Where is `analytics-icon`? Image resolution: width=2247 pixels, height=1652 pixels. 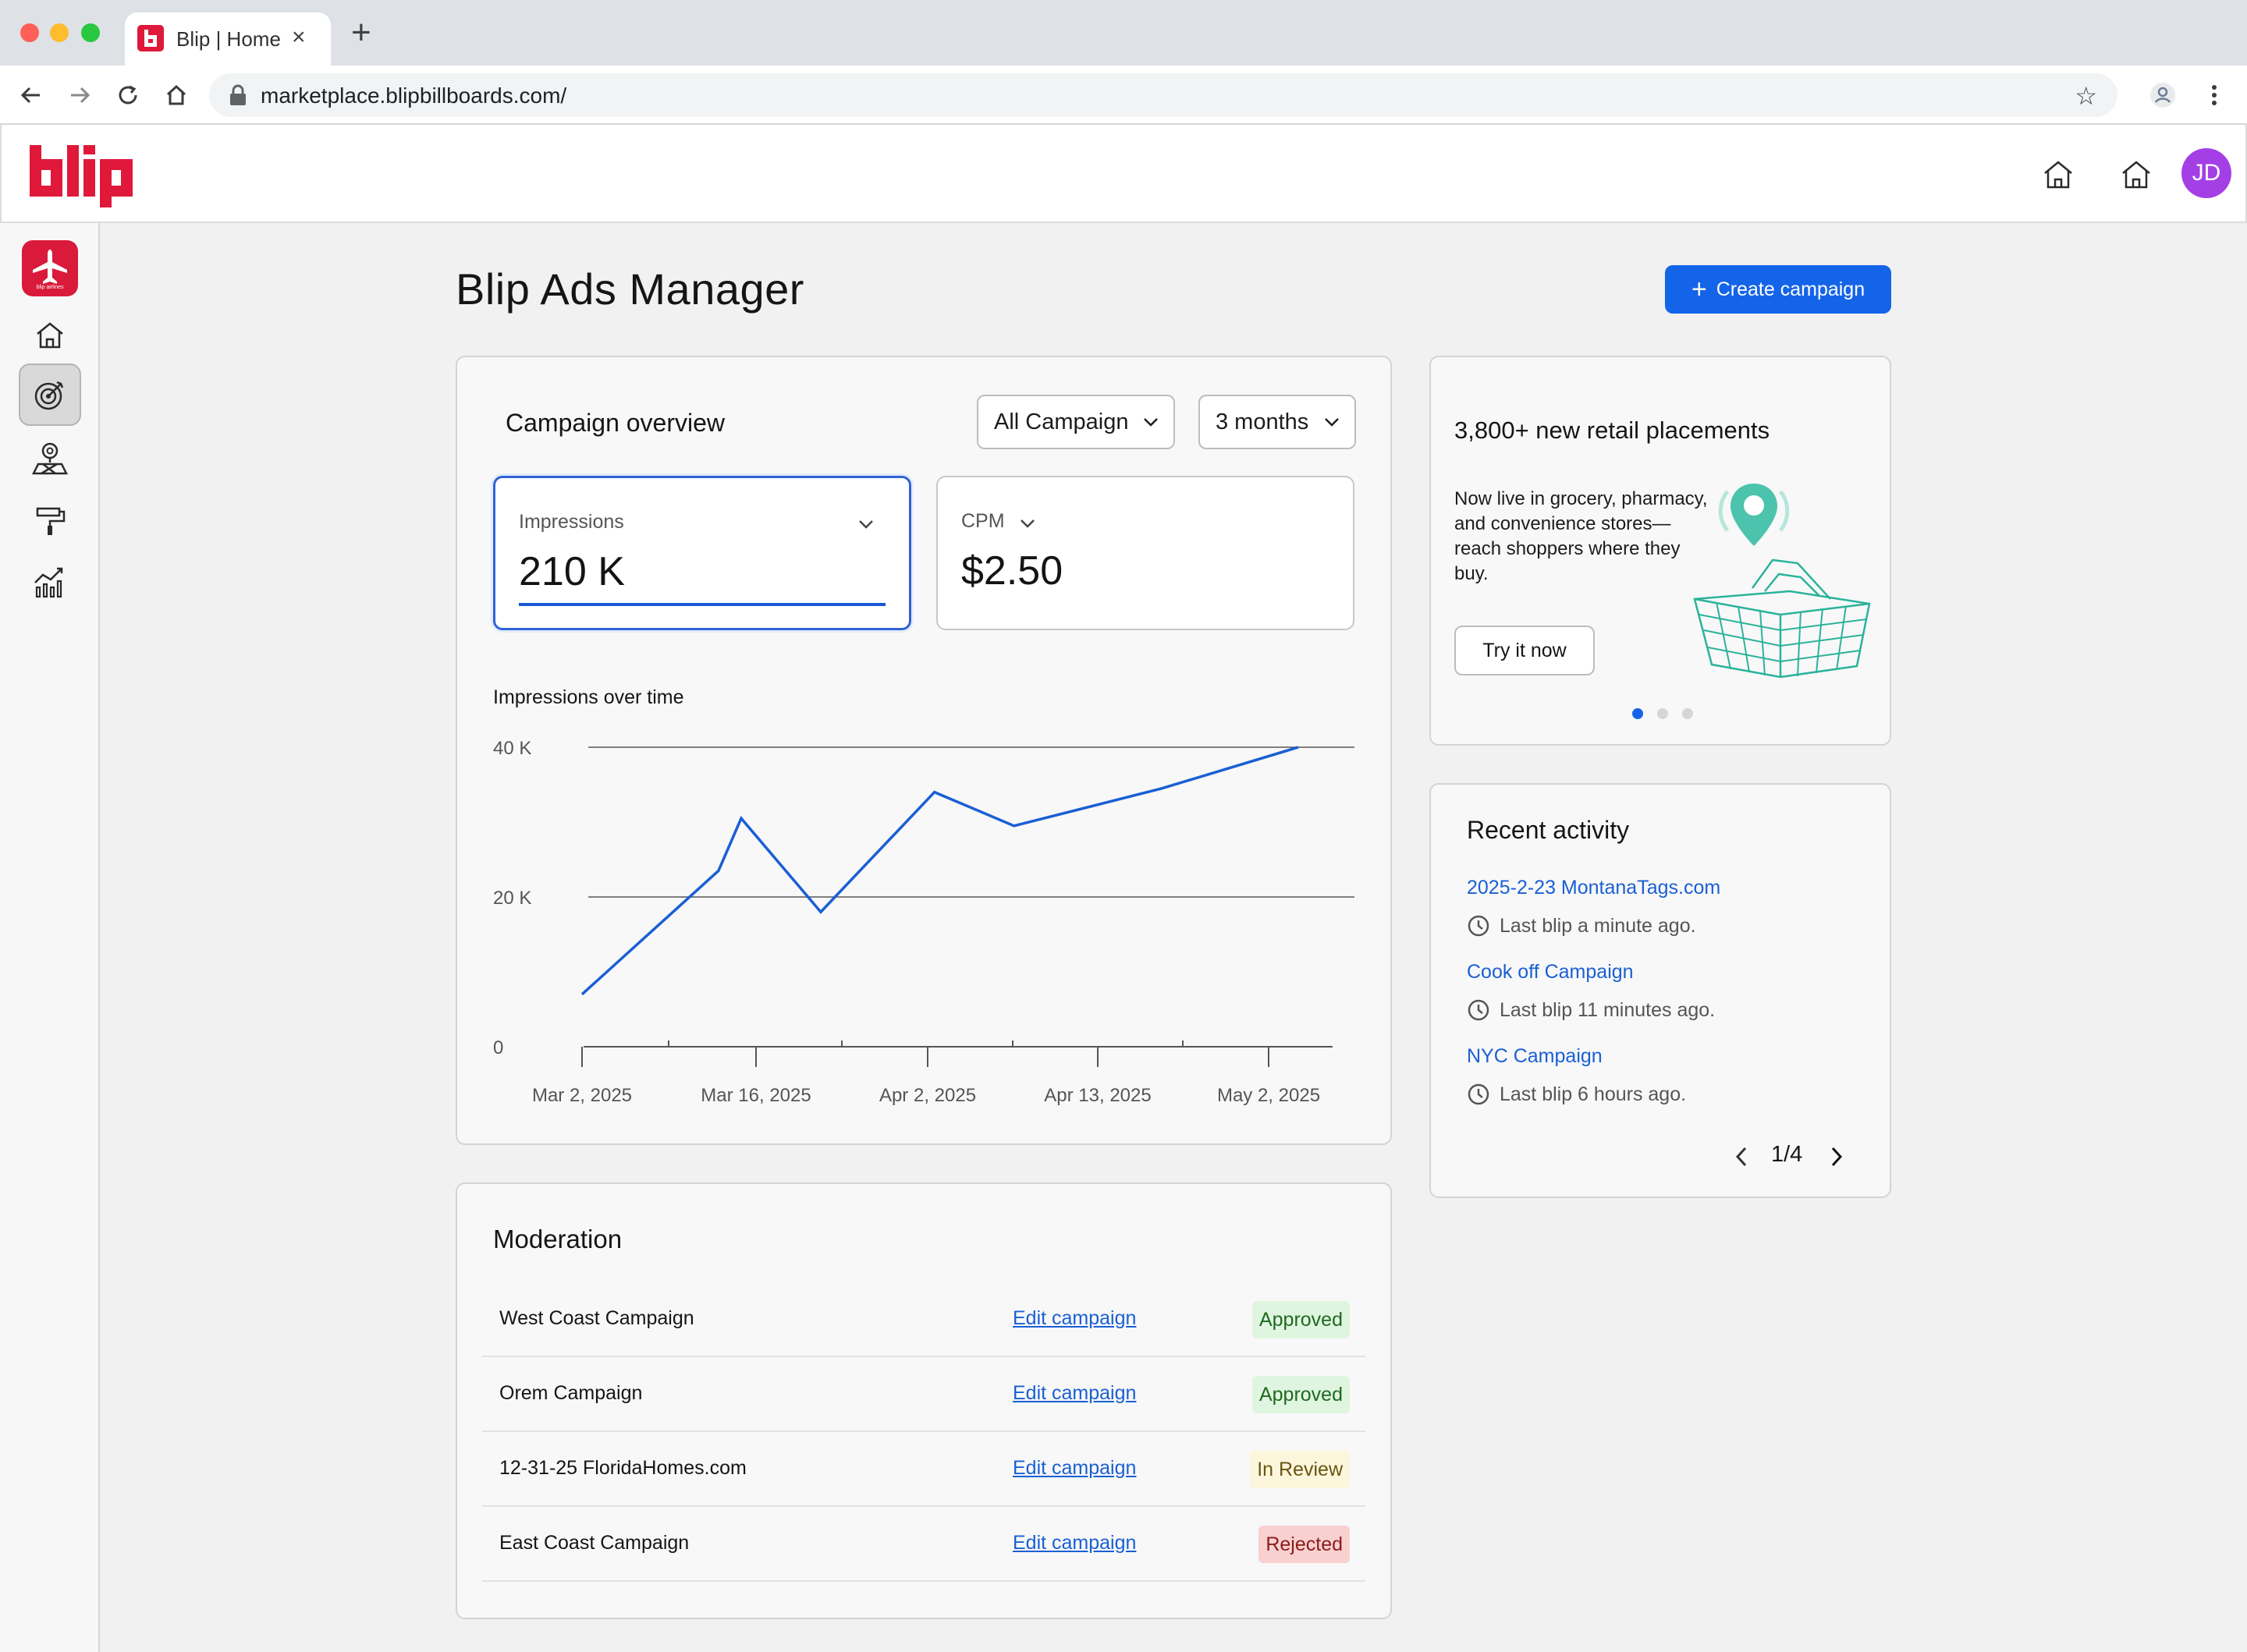
analytics-icon is located at coordinates (48, 582).